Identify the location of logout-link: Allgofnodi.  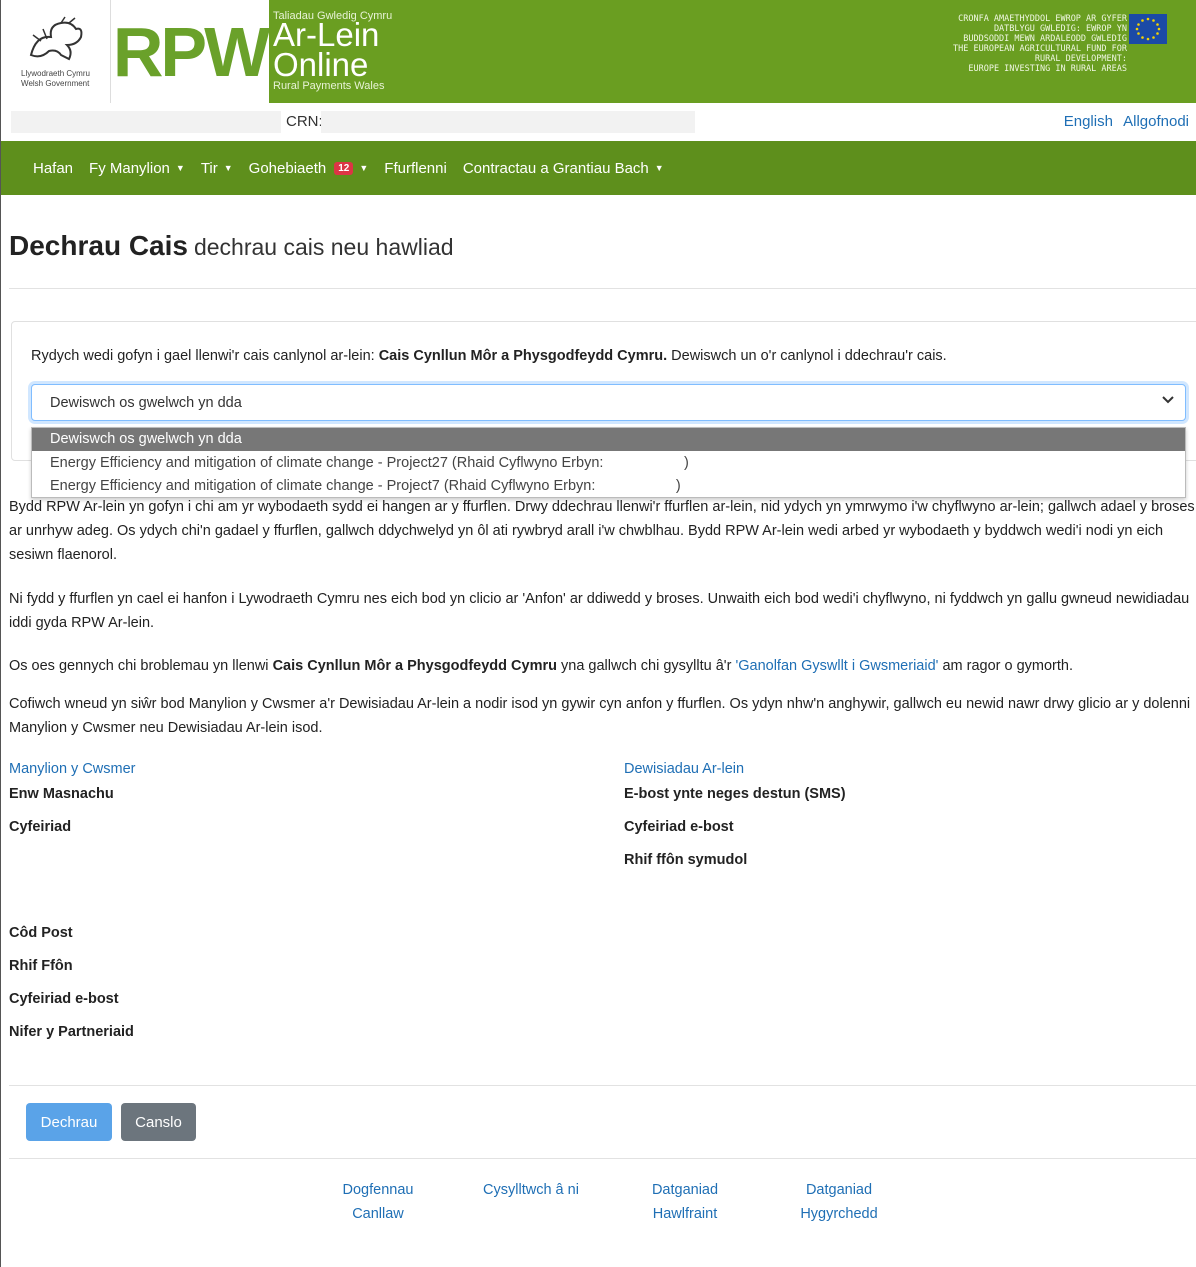
(1156, 121).